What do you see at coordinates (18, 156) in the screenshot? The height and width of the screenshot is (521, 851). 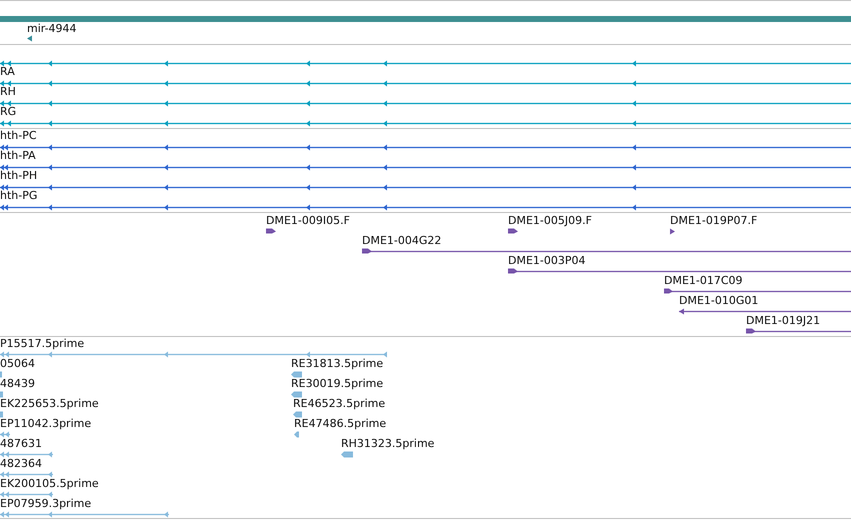 I see `feature-label: hth-PA` at bounding box center [18, 156].